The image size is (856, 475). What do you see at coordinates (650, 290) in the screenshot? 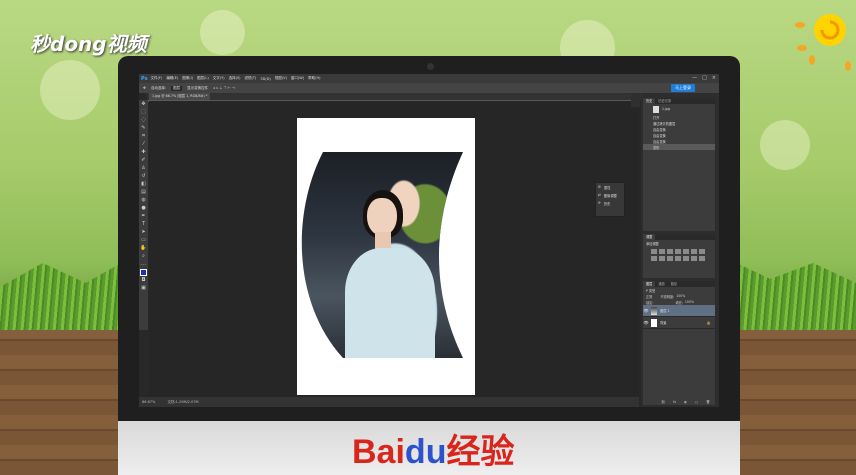
I see `layer-kind-filter: P 类型` at bounding box center [650, 290].